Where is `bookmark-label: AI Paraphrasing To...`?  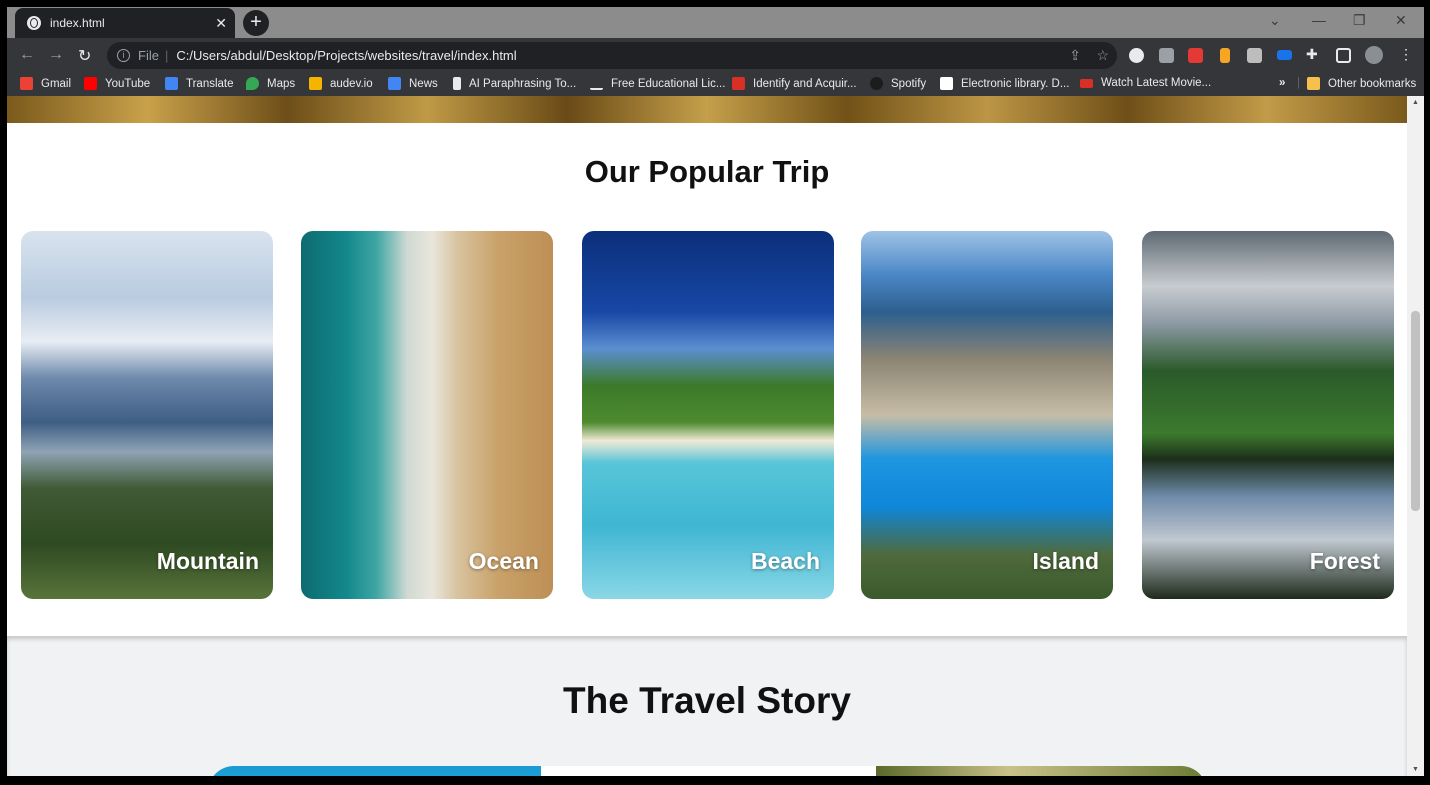
bookmark-label: AI Paraphrasing To... is located at coordinates (523, 83).